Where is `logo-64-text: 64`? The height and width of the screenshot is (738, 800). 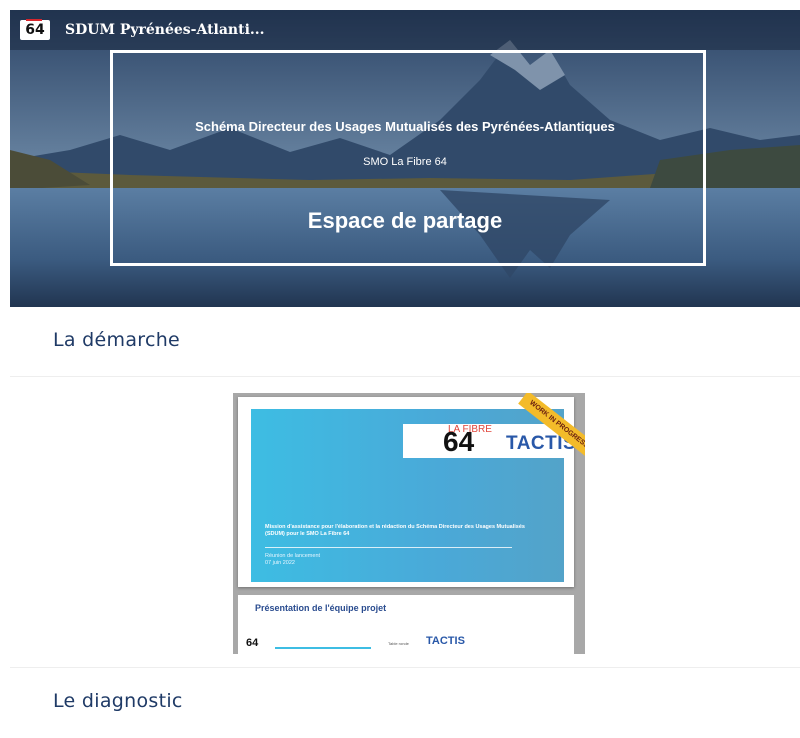
logo-64-text: 64 is located at coordinates (459, 441).